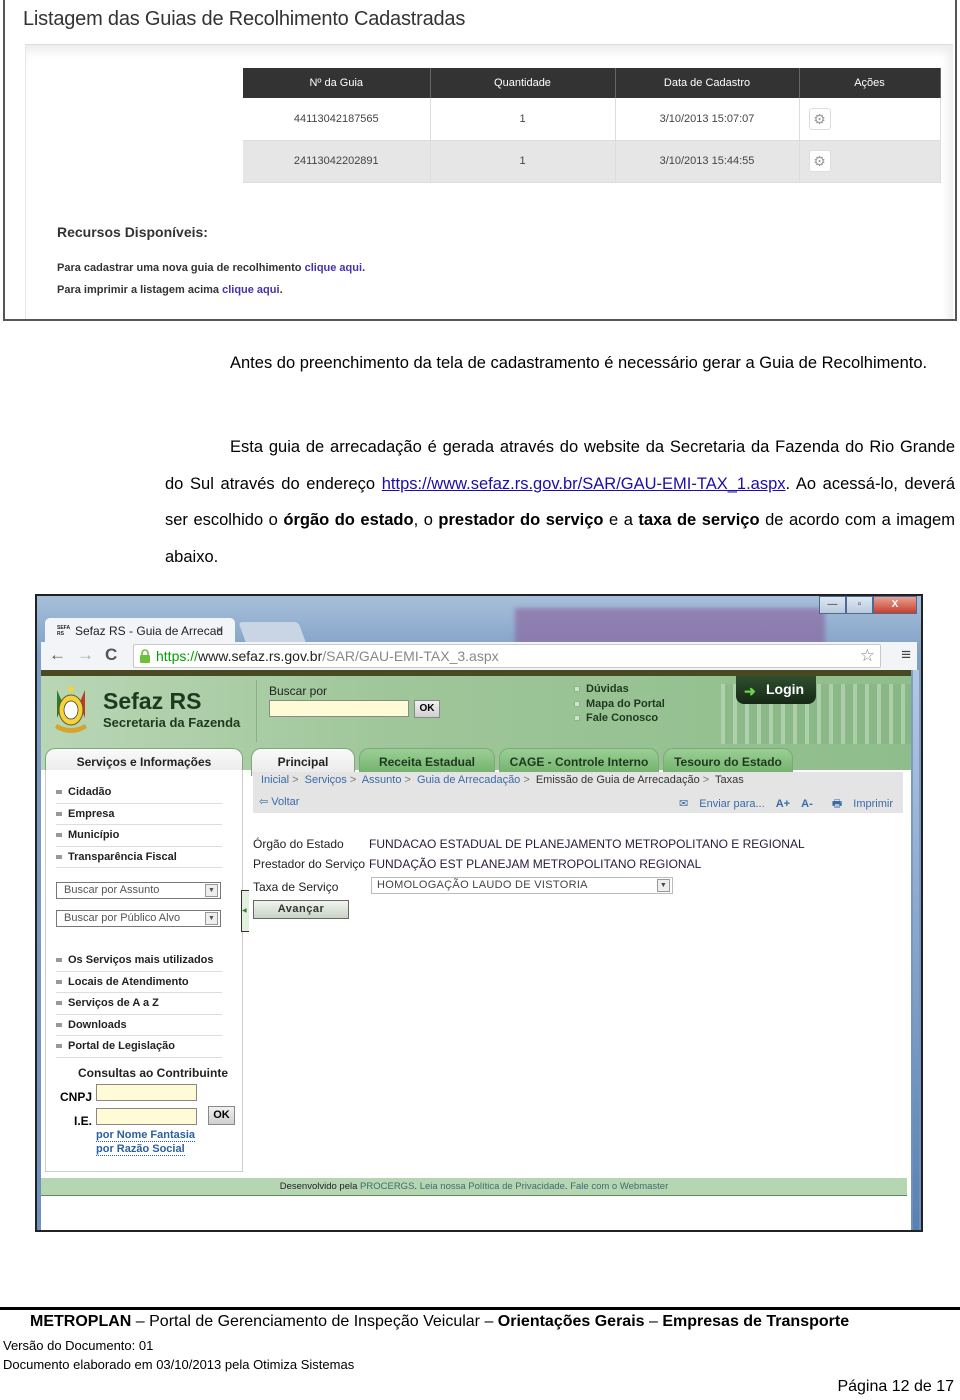  Describe the element at coordinates (132, 232) in the screenshot. I see `recursos-title: Recursos Disponíveis:` at that location.